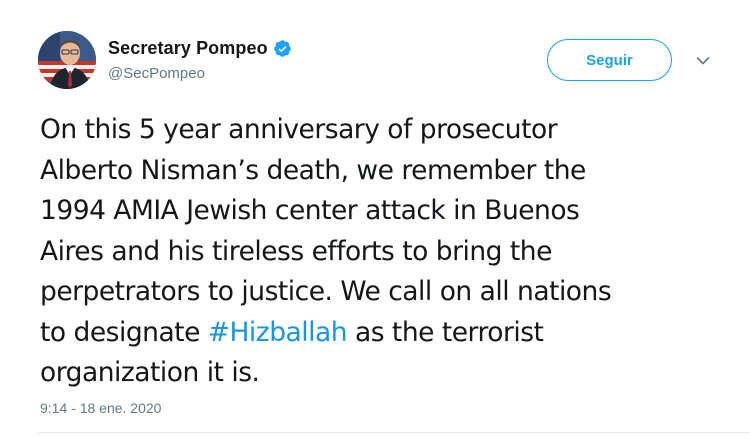  Describe the element at coordinates (394, 432) in the screenshot. I see `divider` at that location.